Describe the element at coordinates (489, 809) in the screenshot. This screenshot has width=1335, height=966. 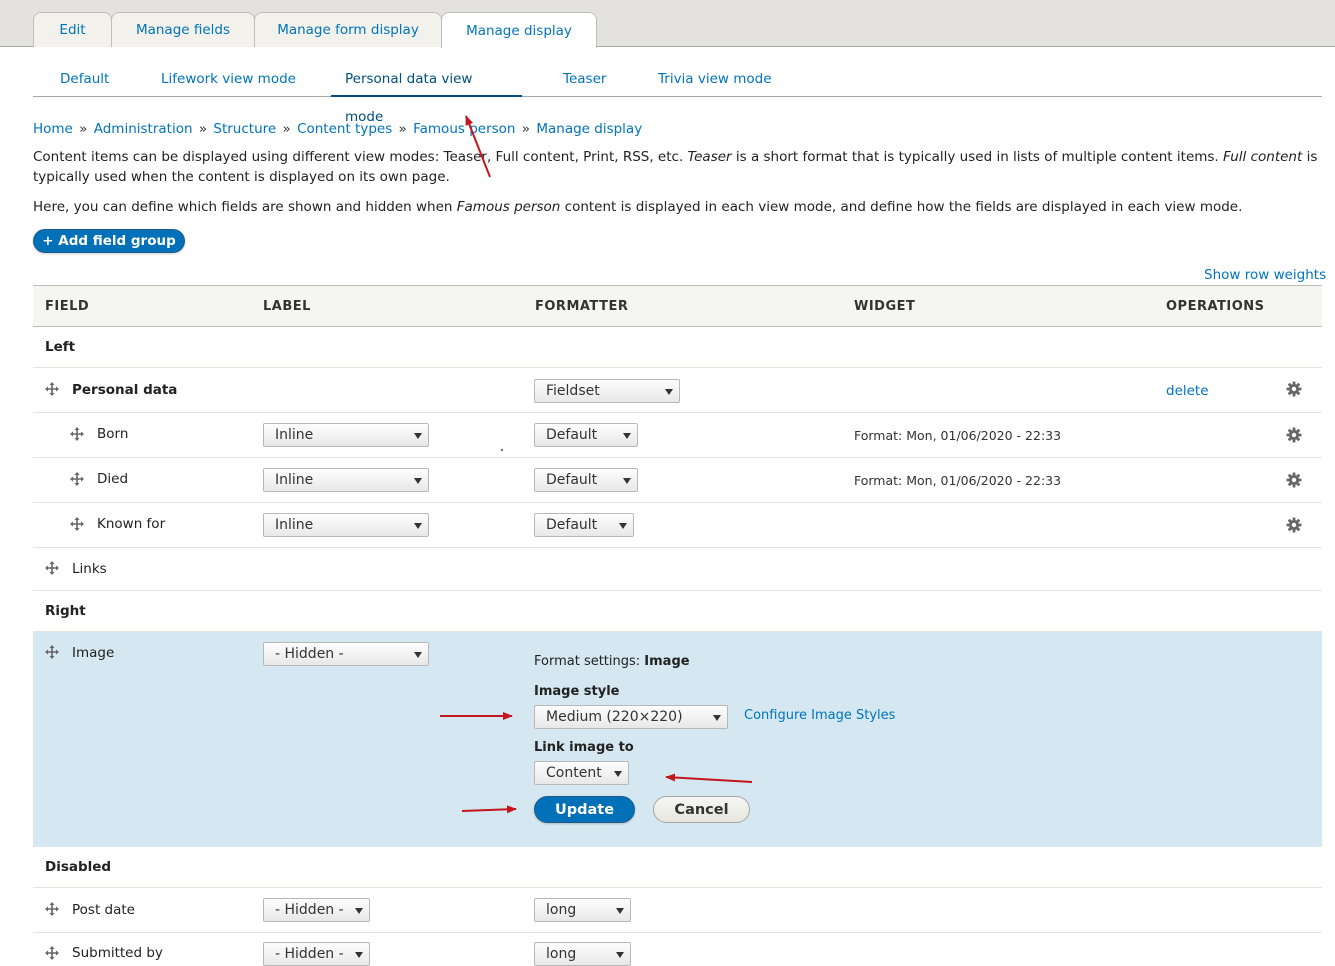
I see `annotation-arrow-update` at that location.